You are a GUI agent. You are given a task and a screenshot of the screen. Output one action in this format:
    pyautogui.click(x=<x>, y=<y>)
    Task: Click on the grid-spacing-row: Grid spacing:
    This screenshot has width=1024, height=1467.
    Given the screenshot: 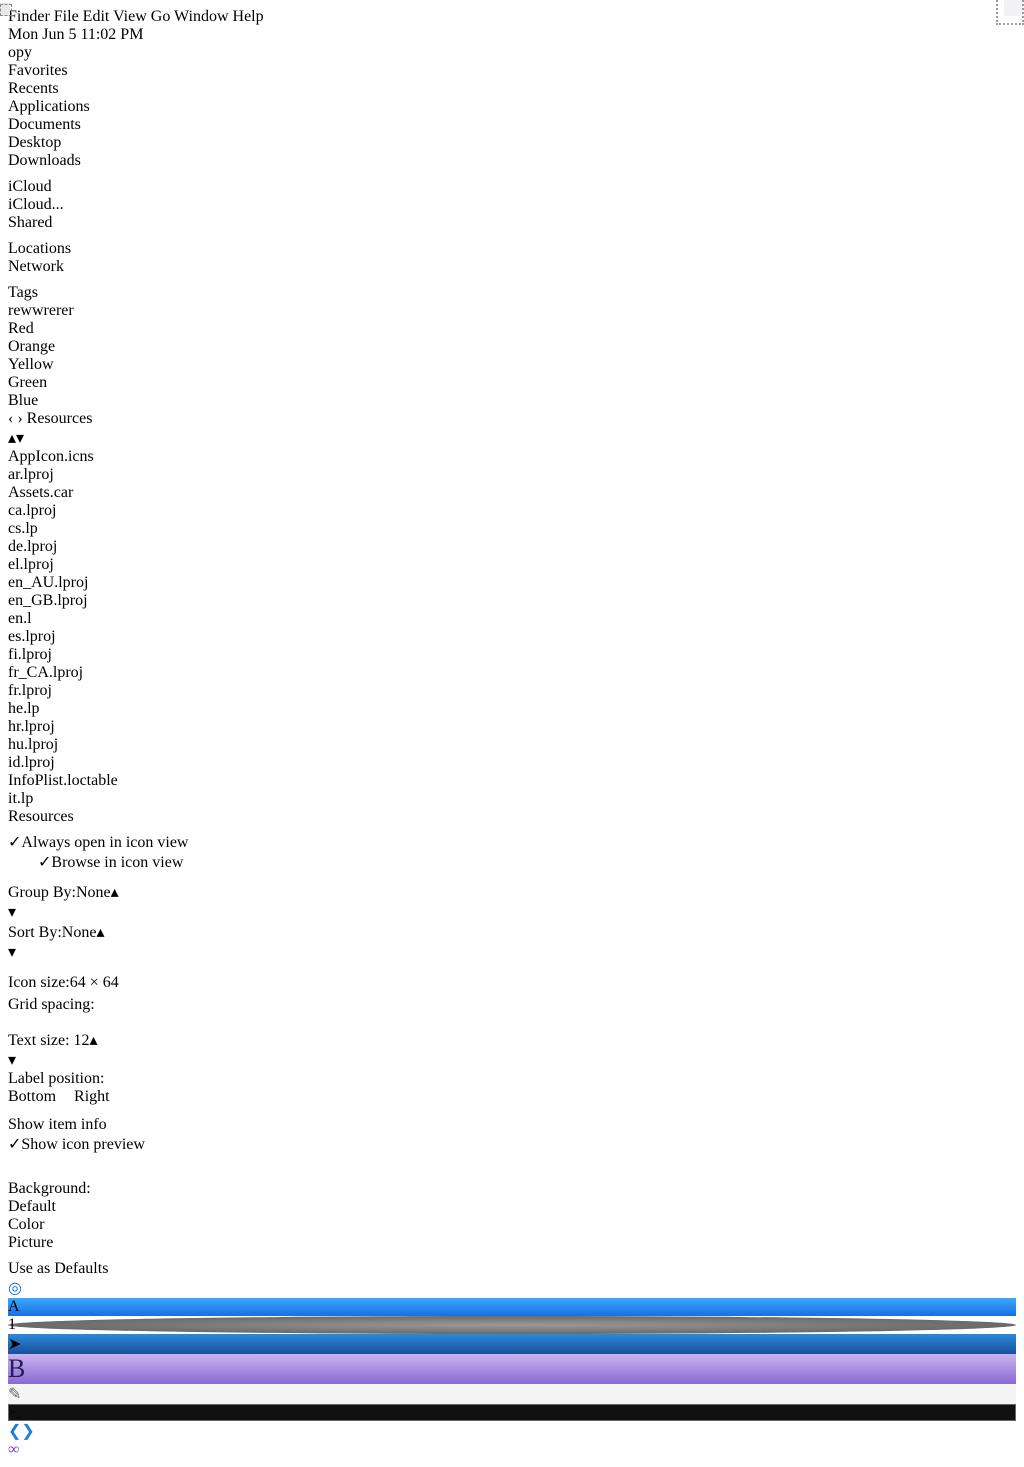 What is the action you would take?
    pyautogui.click(x=512, y=1005)
    